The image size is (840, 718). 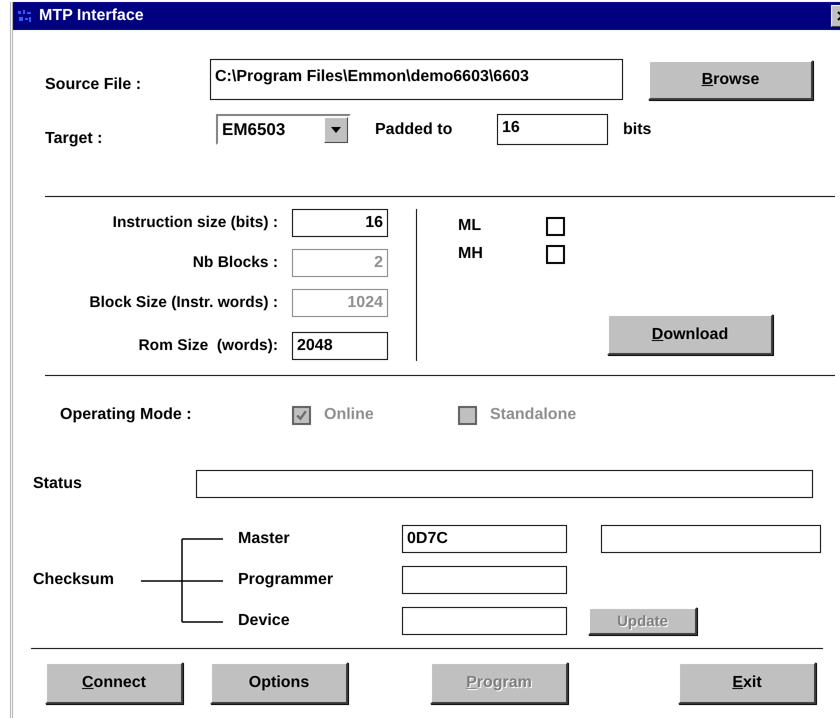 I want to click on field-label: Operating Mode :, so click(x=126, y=415).